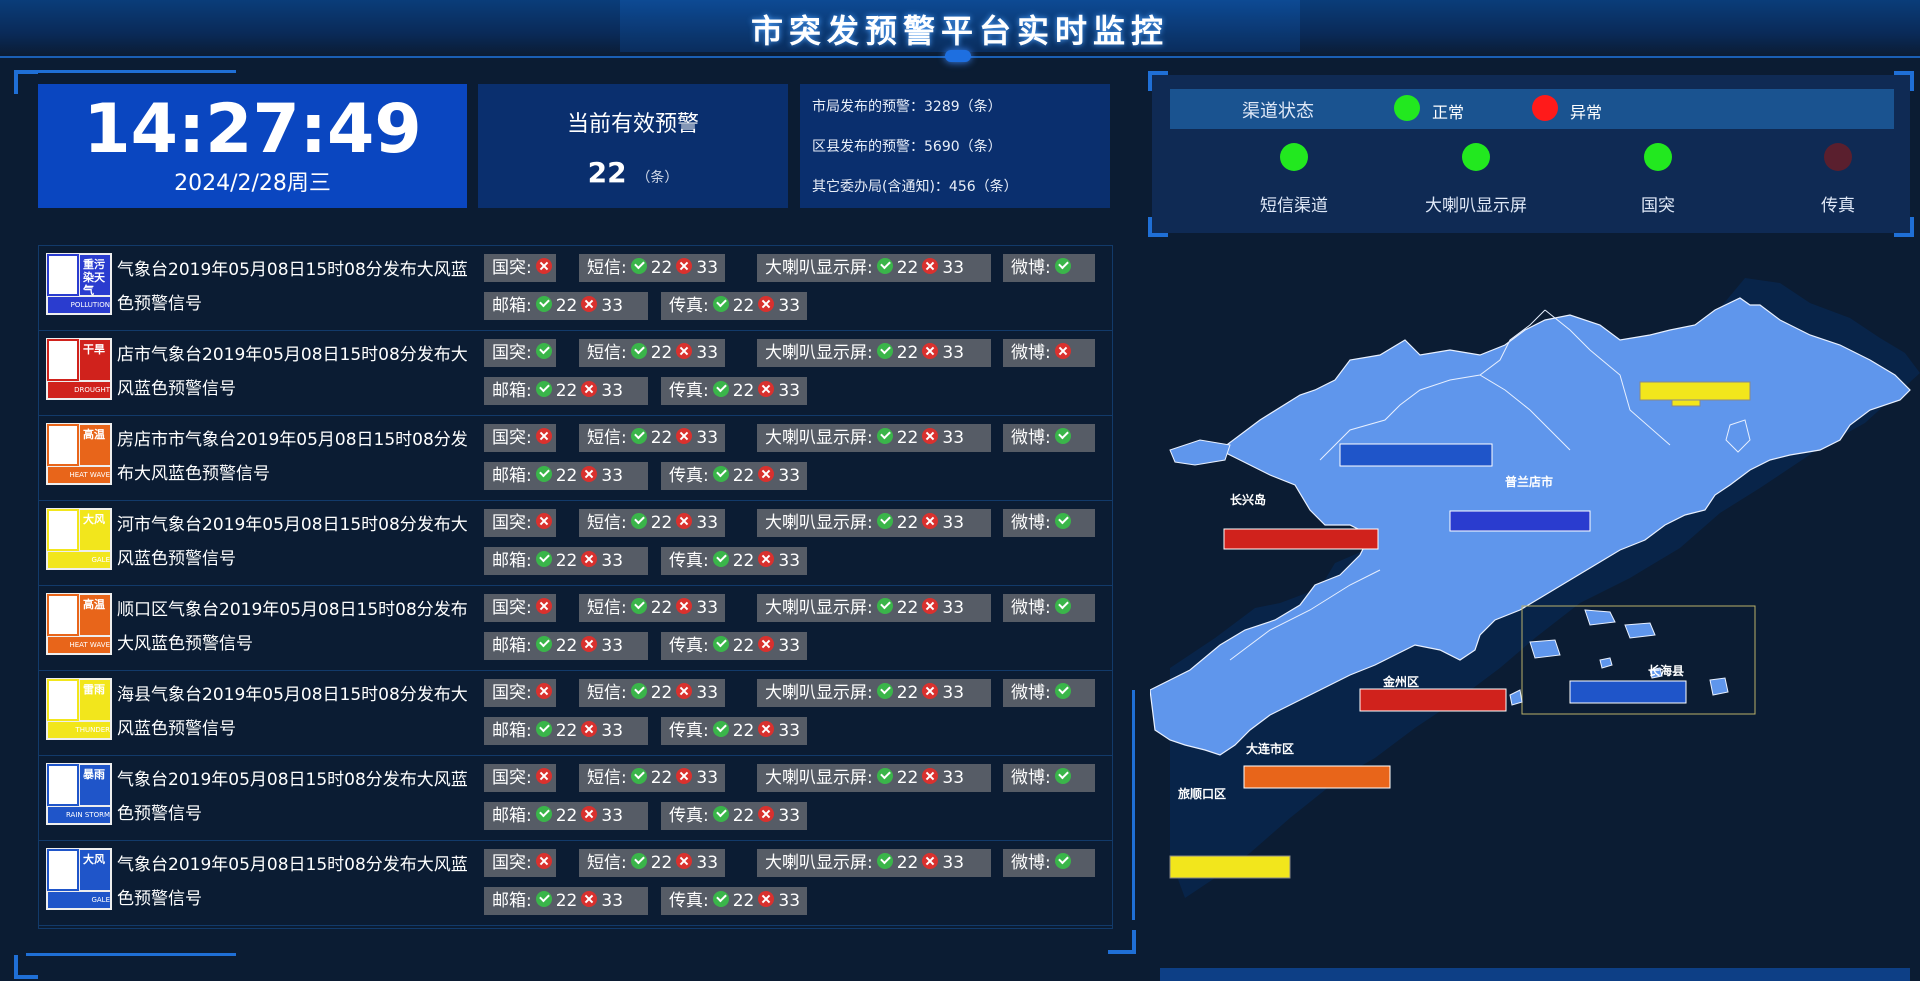  What do you see at coordinates (1545, 108) in the screenshot?
I see `legend-abnormal-dot` at bounding box center [1545, 108].